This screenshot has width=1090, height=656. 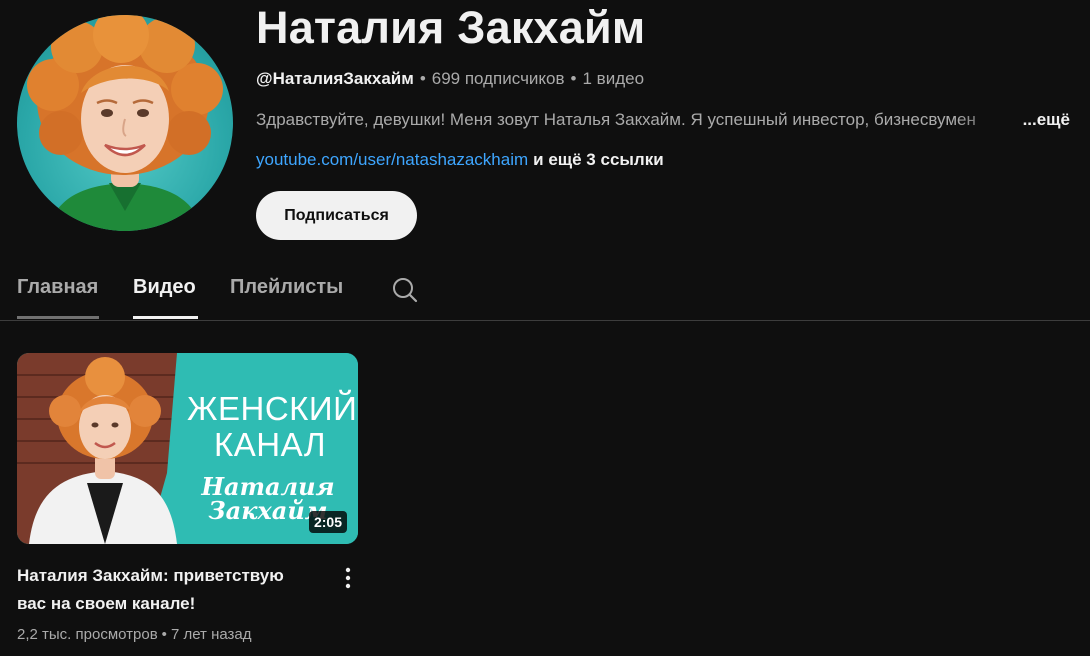 I want to click on video-count: 1 видео, so click(x=613, y=78).